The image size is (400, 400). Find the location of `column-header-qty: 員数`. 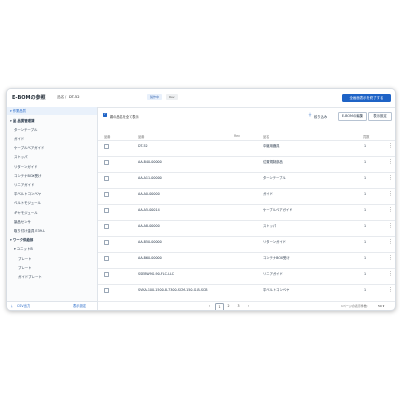

column-header-qty: 員数 is located at coordinates (366, 137).